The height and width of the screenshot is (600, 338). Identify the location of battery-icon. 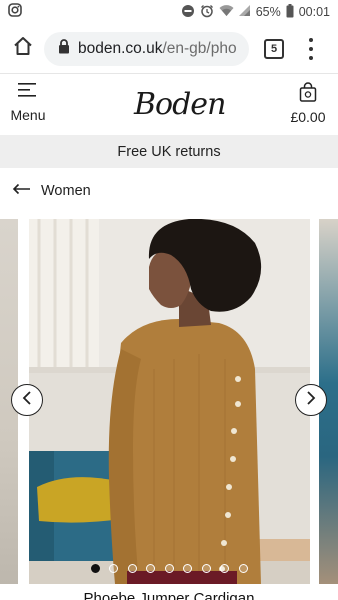
(290, 12).